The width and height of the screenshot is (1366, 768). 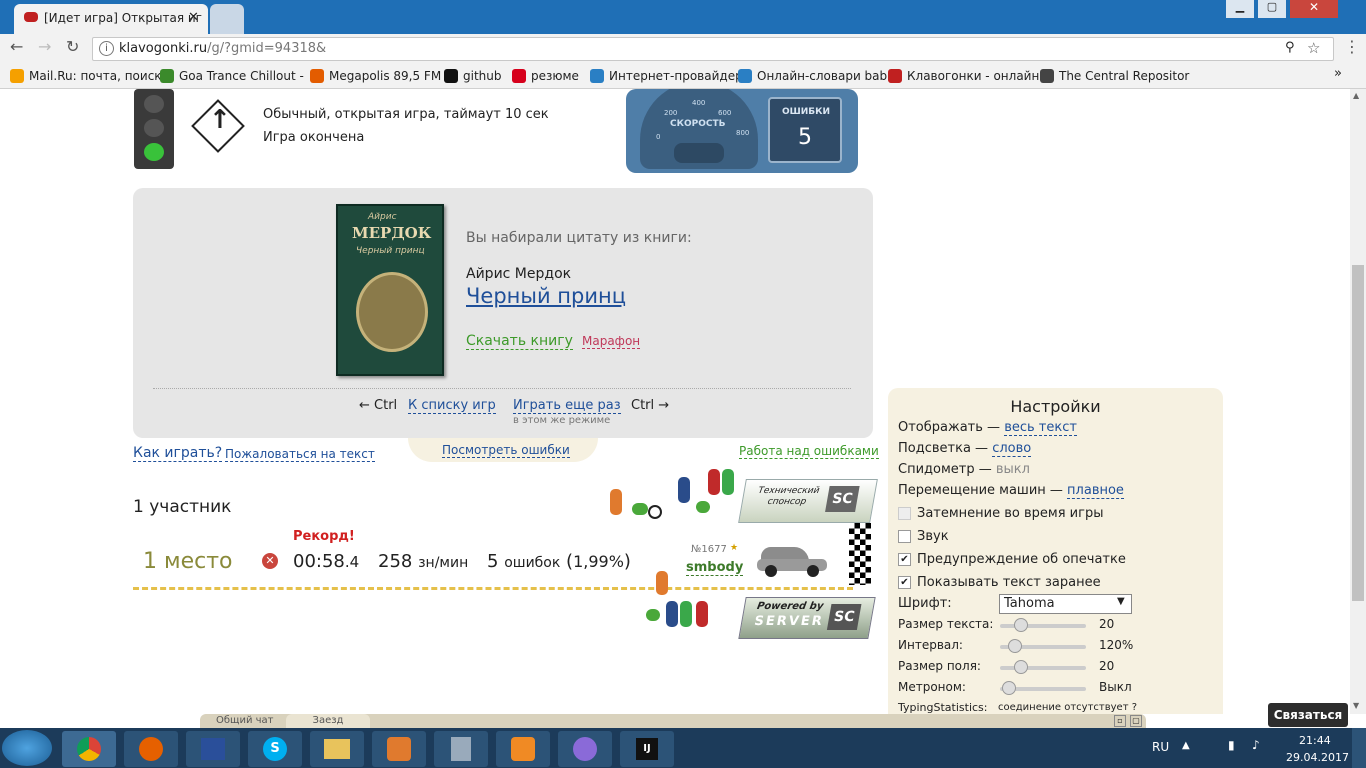 I want to click on speed-tick: 400, so click(x=699, y=103).